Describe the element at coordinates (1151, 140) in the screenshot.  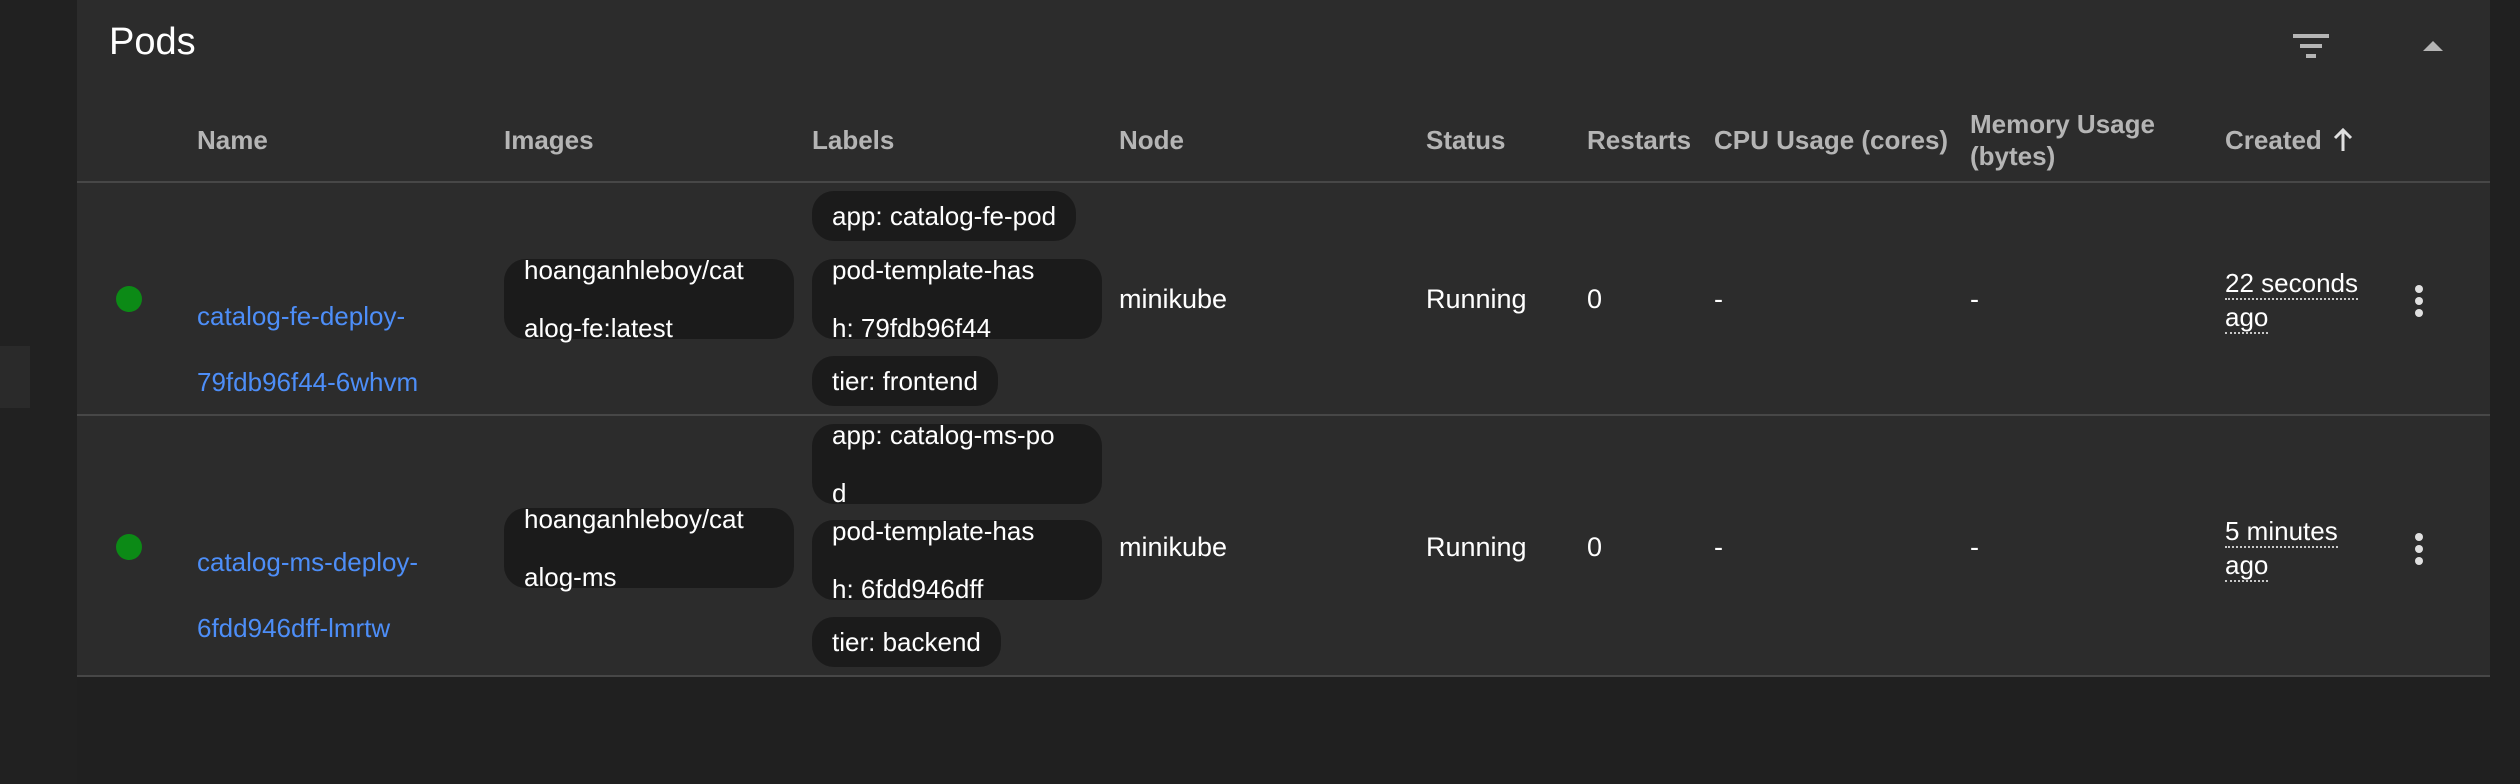
I see `col-header-node: Node` at that location.